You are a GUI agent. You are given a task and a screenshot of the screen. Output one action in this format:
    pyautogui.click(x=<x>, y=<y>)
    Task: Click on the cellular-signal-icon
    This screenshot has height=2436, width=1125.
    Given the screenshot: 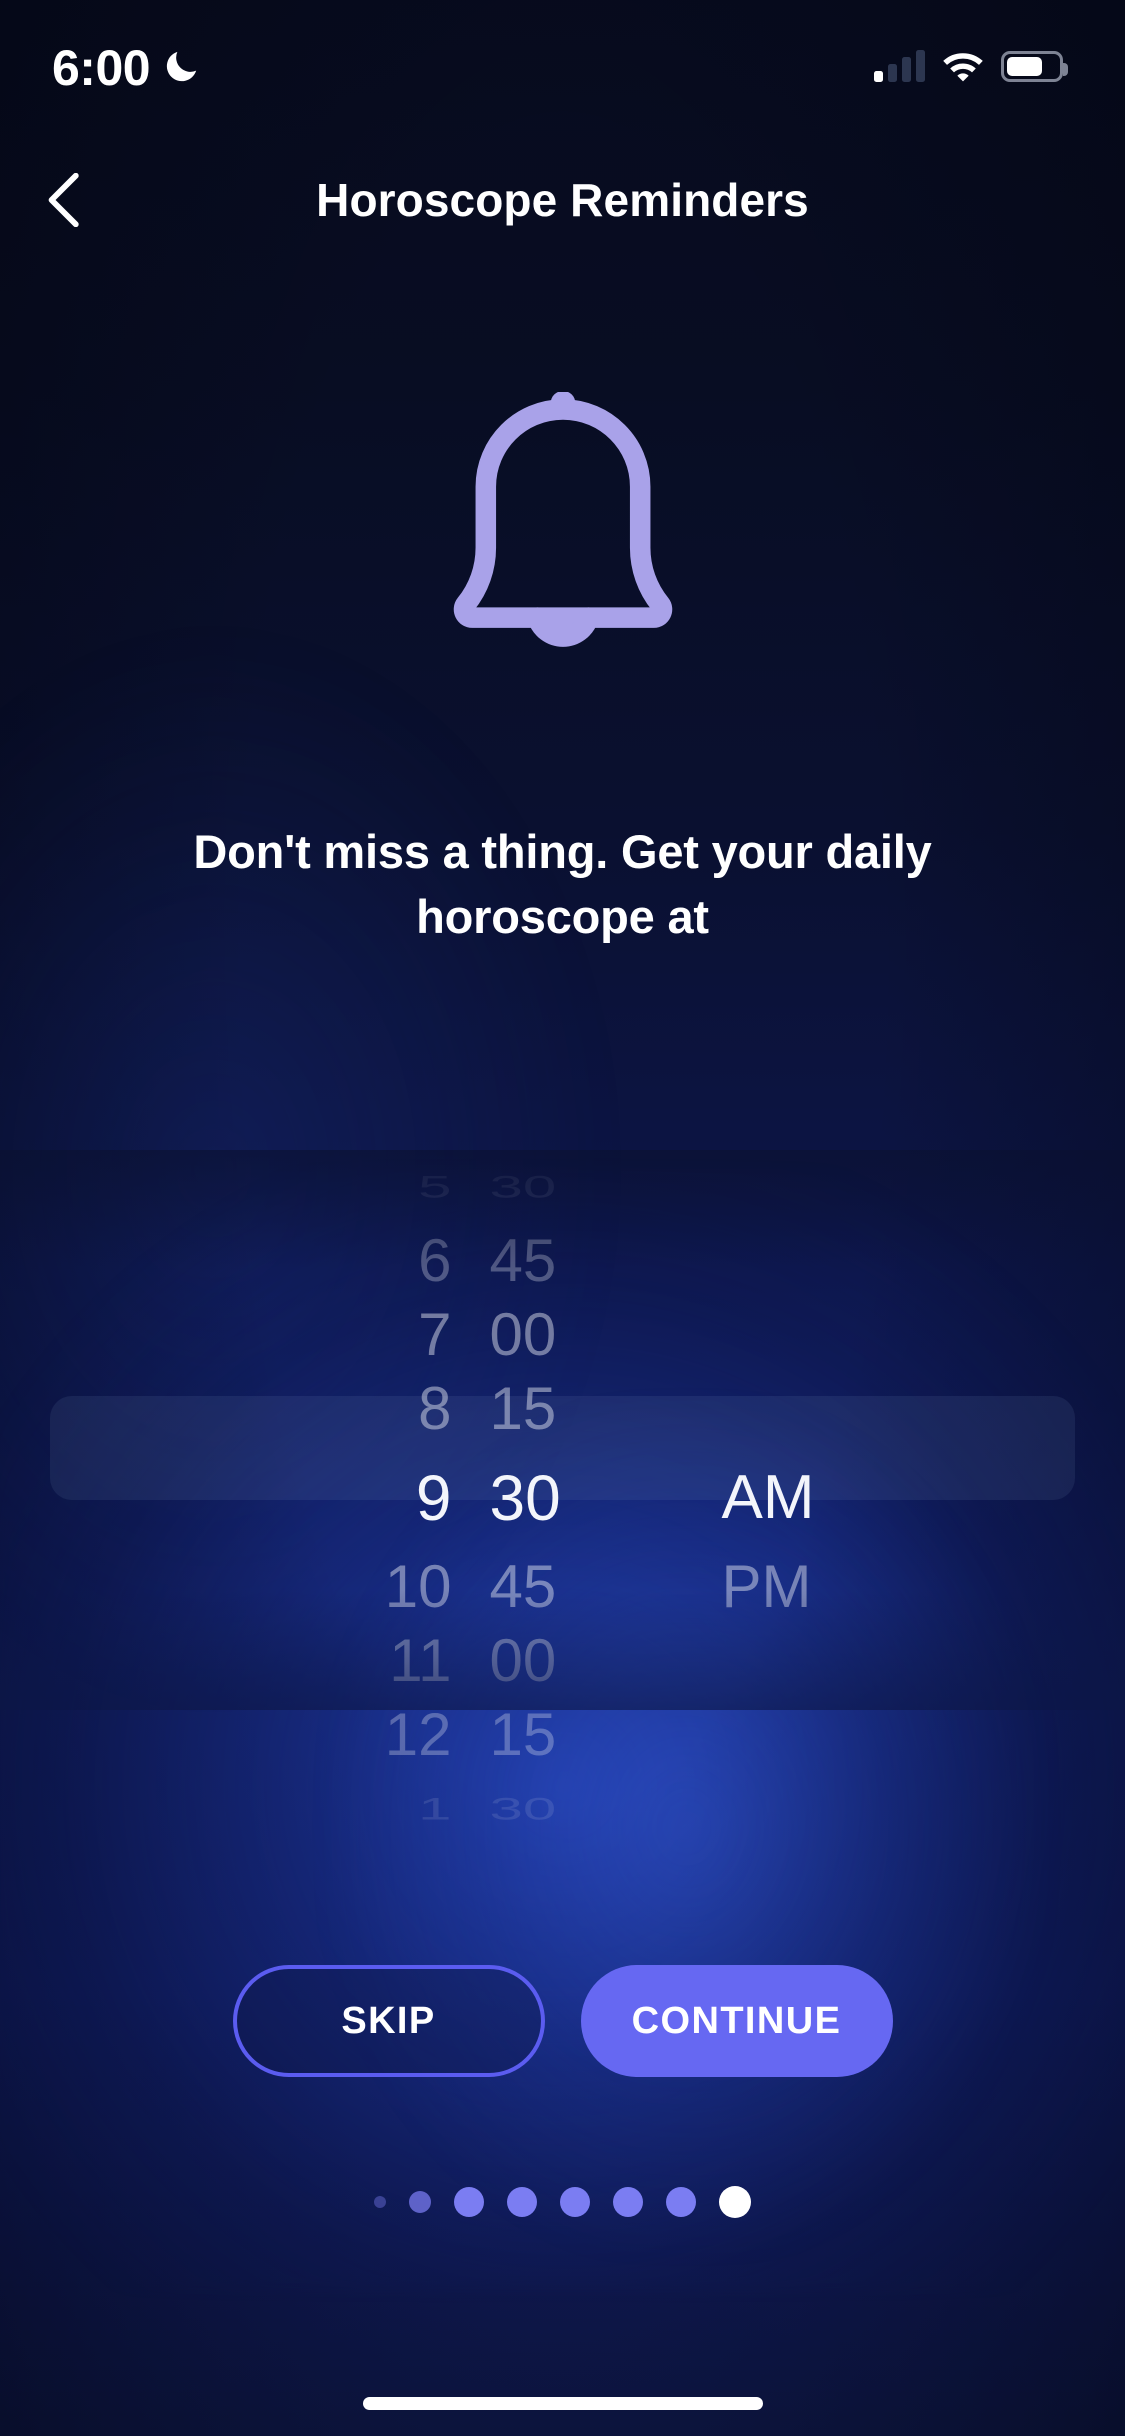 What is the action you would take?
    pyautogui.click(x=899, y=66)
    